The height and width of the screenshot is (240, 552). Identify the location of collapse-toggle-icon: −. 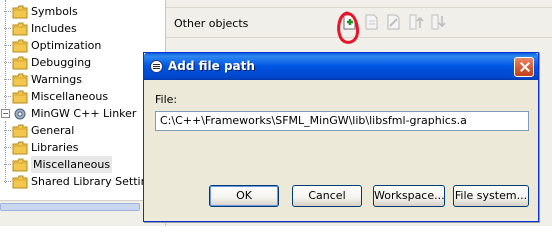
(5, 113).